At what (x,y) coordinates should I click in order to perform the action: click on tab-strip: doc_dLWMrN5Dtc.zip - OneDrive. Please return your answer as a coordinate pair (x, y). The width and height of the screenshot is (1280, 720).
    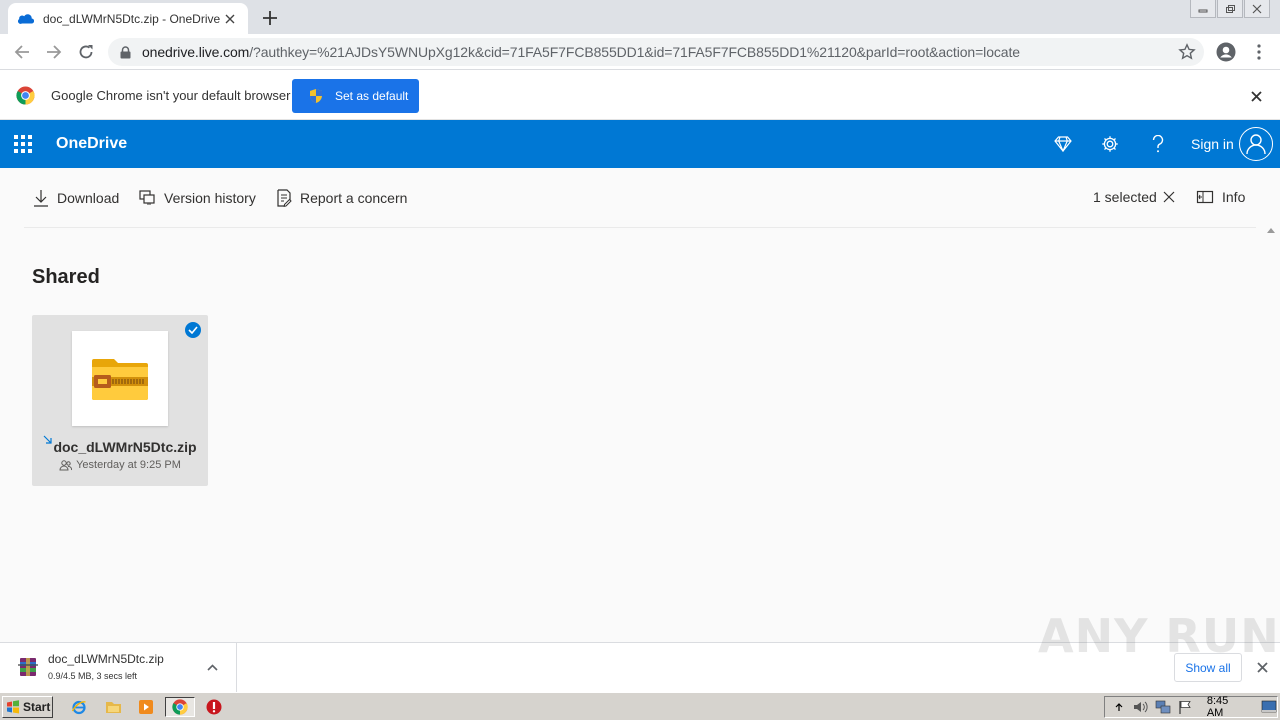
    Looking at the image, I should click on (640, 17).